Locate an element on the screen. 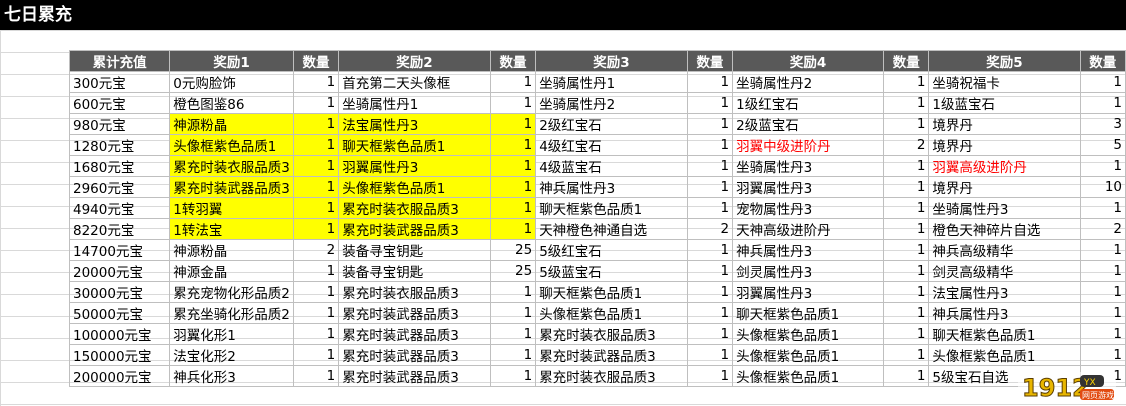  reward-cell: 羽翼属性丹3 is located at coordinates (414, 166).